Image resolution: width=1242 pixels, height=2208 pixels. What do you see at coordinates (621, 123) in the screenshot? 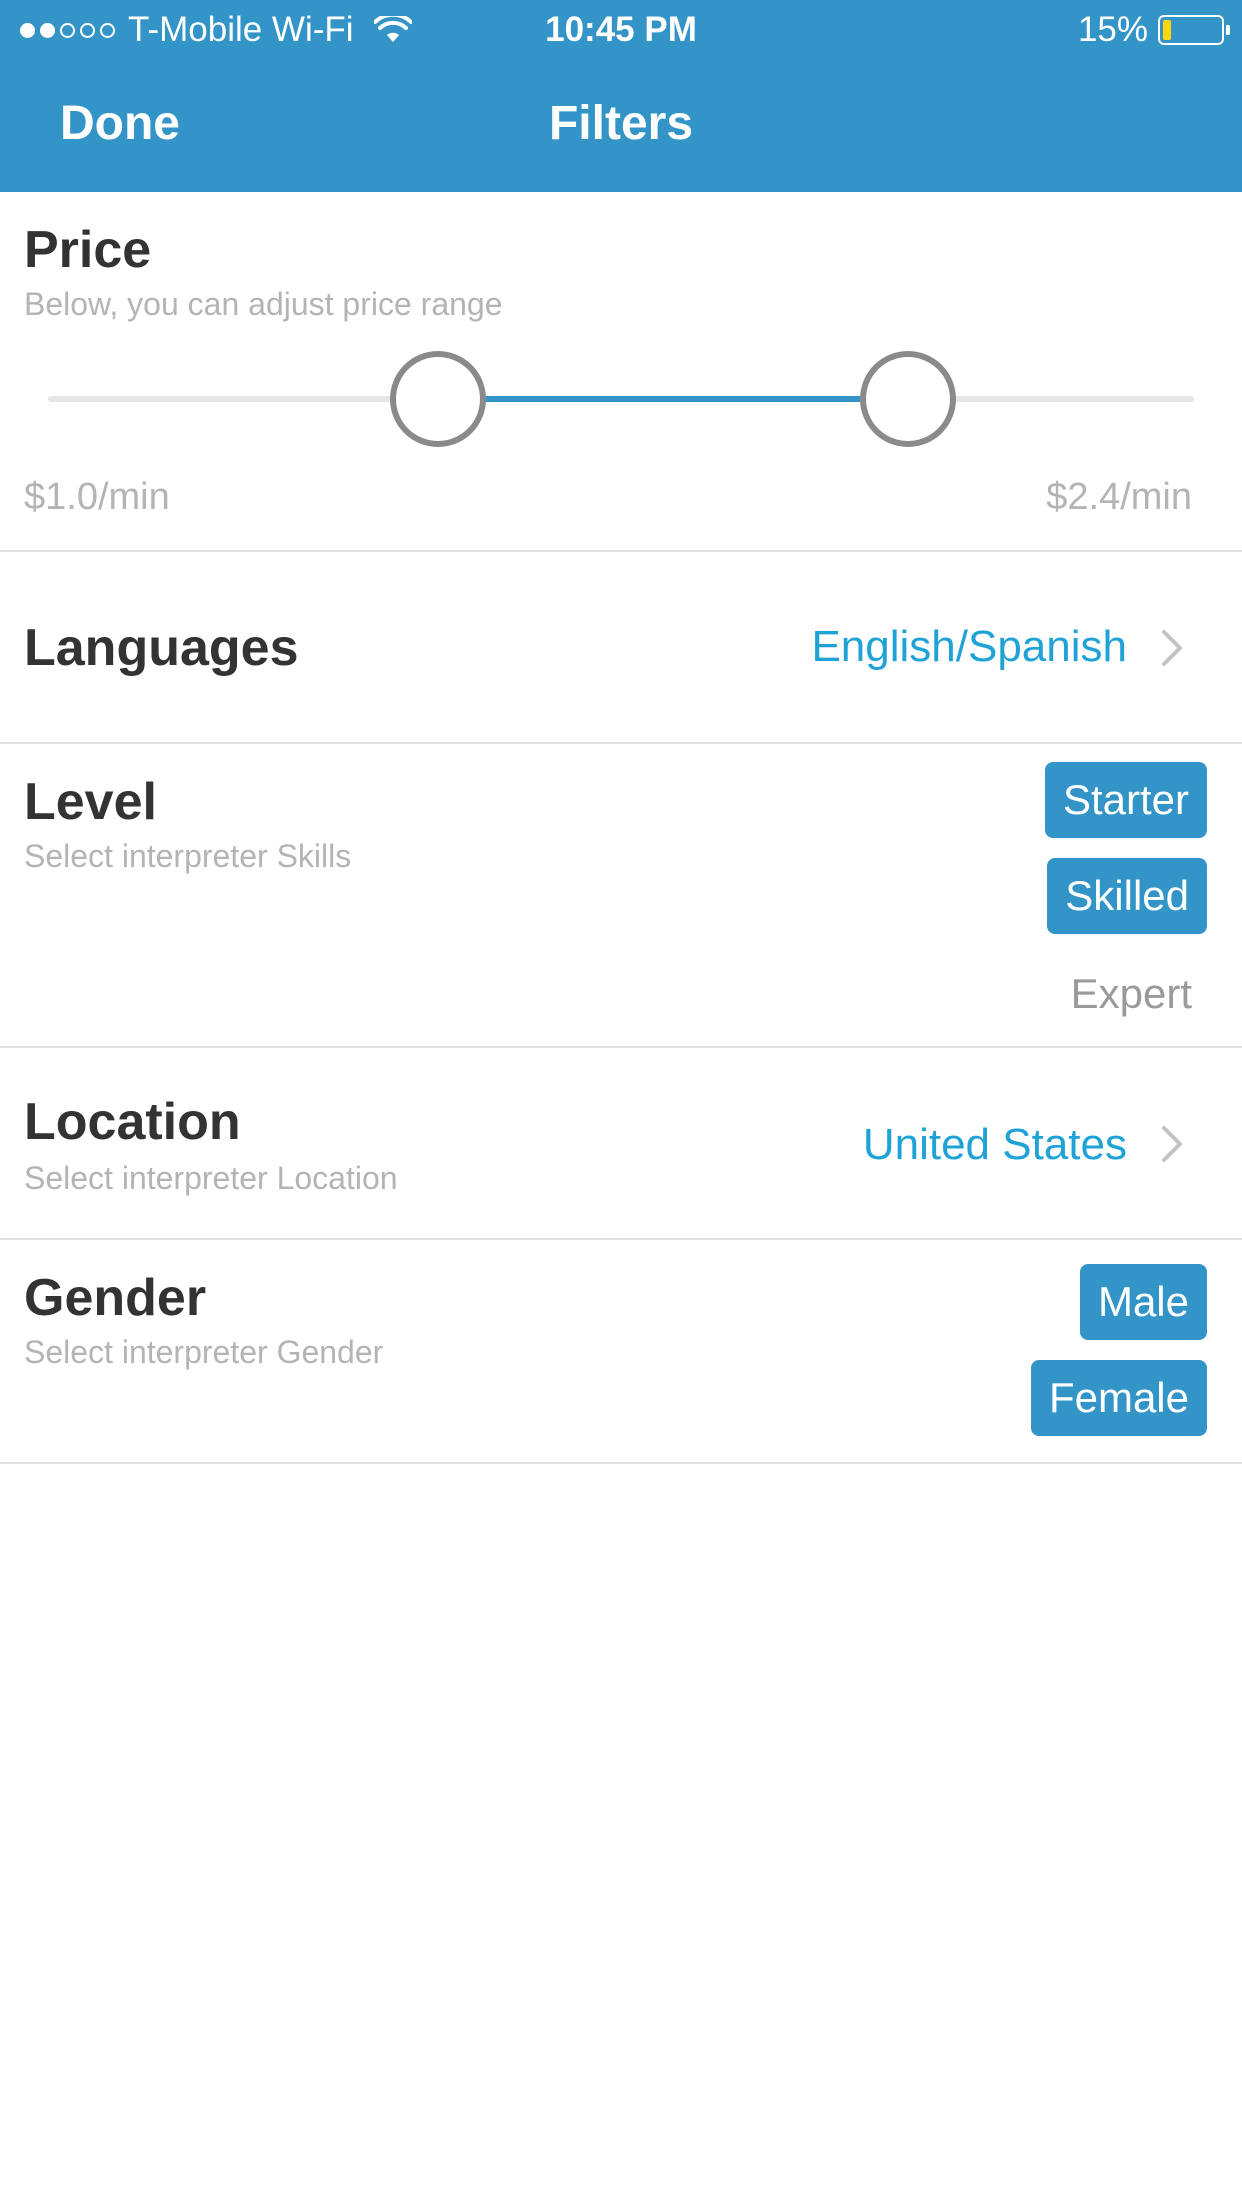
I see `page-title: Filters` at bounding box center [621, 123].